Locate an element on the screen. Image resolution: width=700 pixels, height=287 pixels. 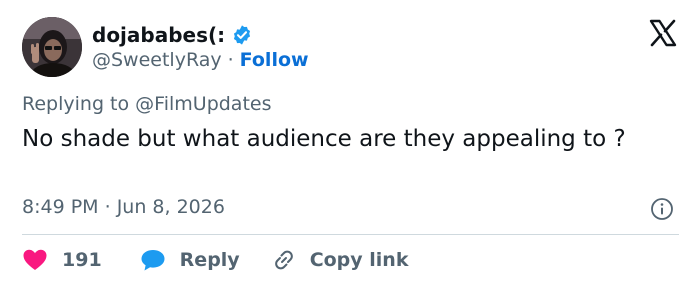
heart-icon is located at coordinates (35, 260).